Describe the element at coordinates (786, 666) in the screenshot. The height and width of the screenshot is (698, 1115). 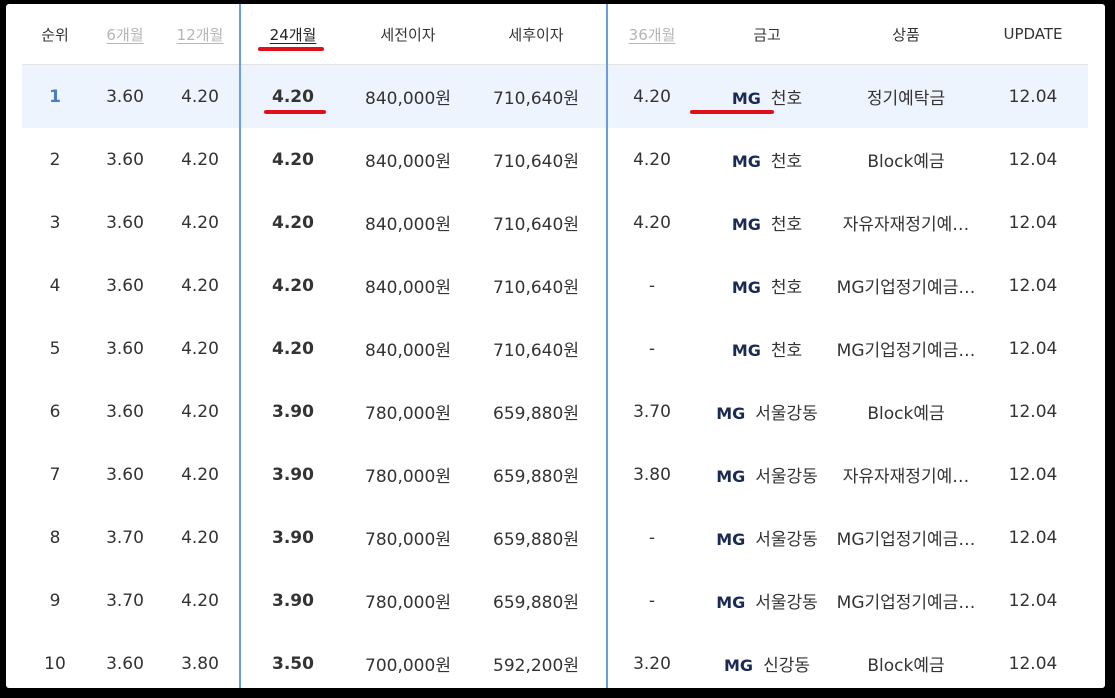
I see `bank-name: 신강동` at that location.